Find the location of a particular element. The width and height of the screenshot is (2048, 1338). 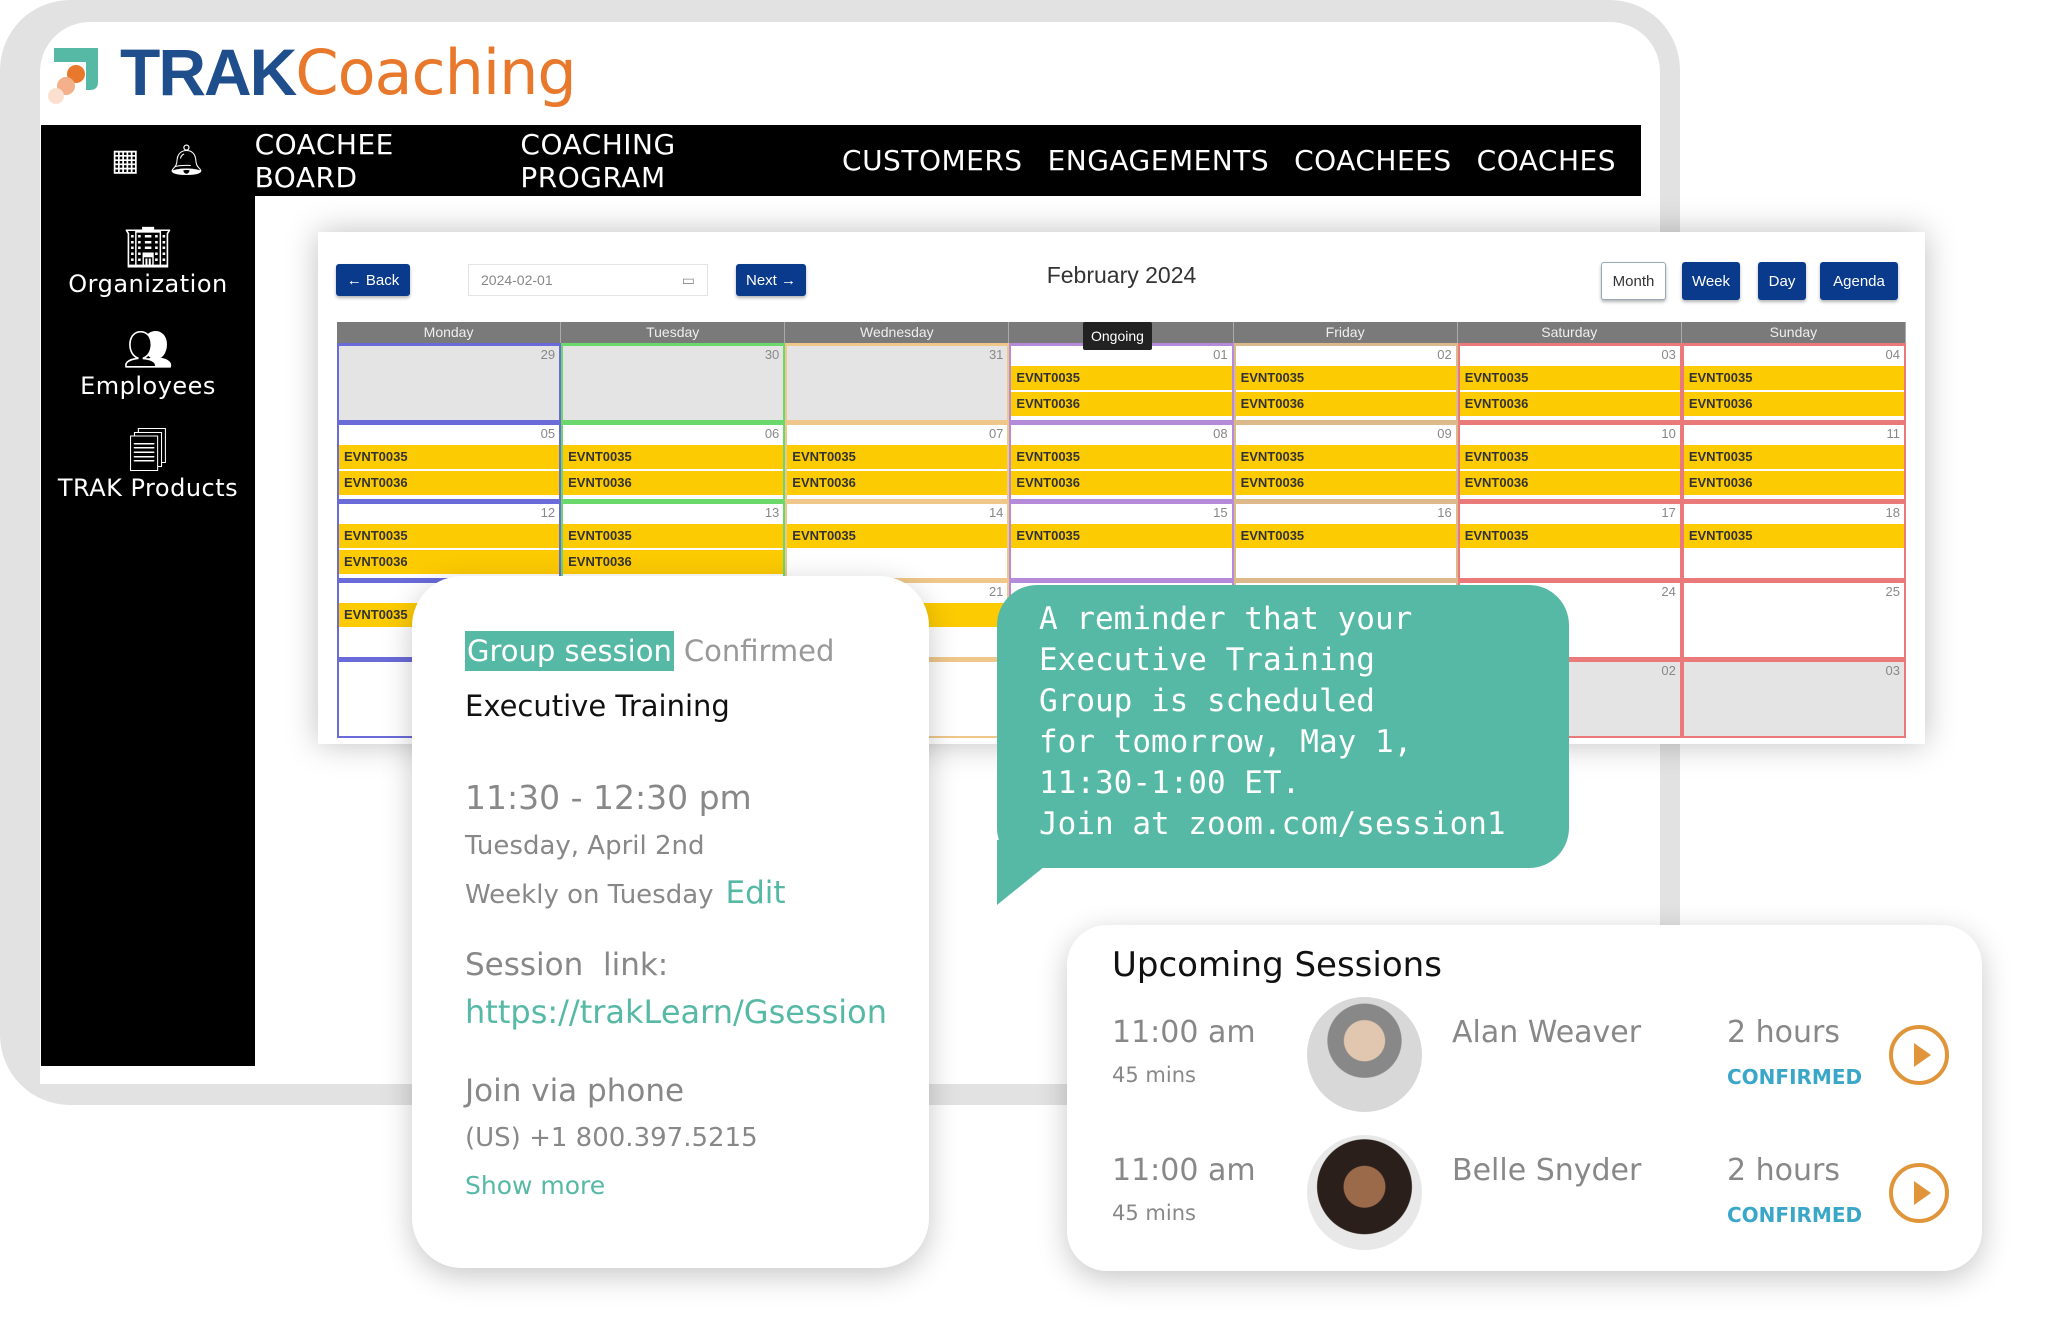

day-number: 25 is located at coordinates (1892, 591).